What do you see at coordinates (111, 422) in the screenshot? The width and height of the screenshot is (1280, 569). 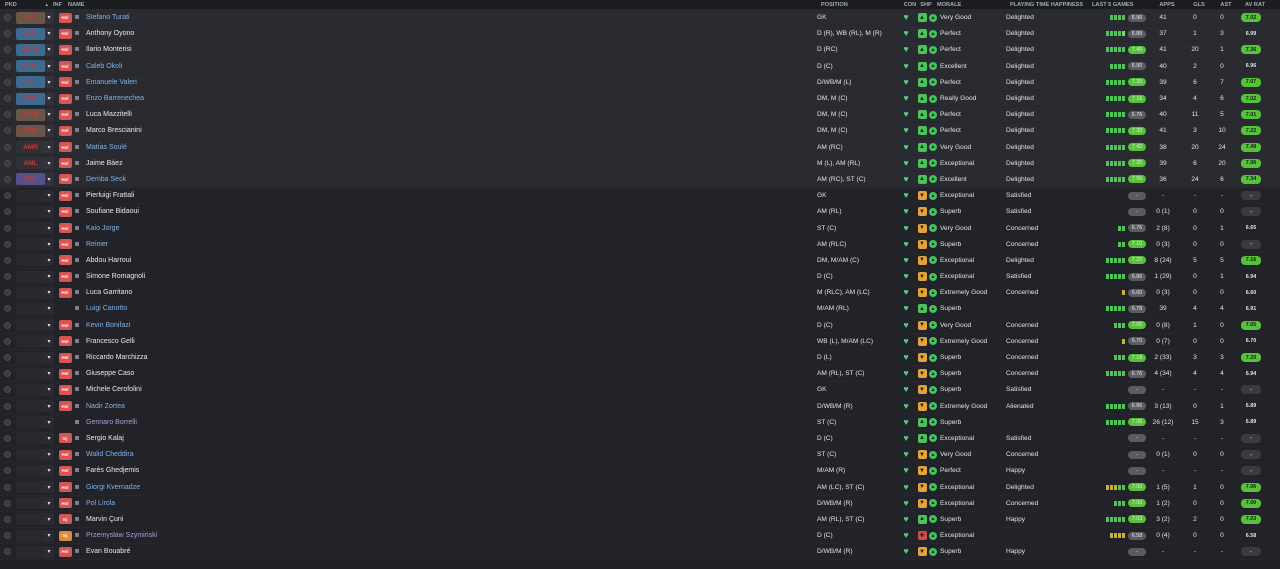 I see `player-name: Gennaro Borrelli` at bounding box center [111, 422].